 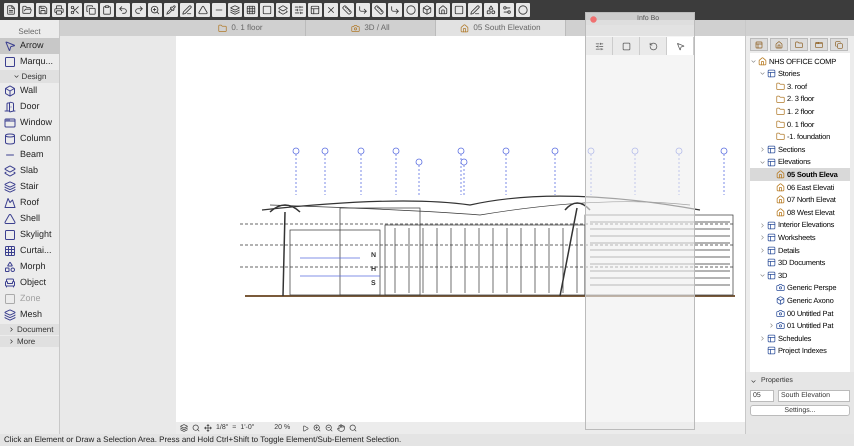 What do you see at coordinates (29, 46) in the screenshot?
I see `tool-item: Arrow` at bounding box center [29, 46].